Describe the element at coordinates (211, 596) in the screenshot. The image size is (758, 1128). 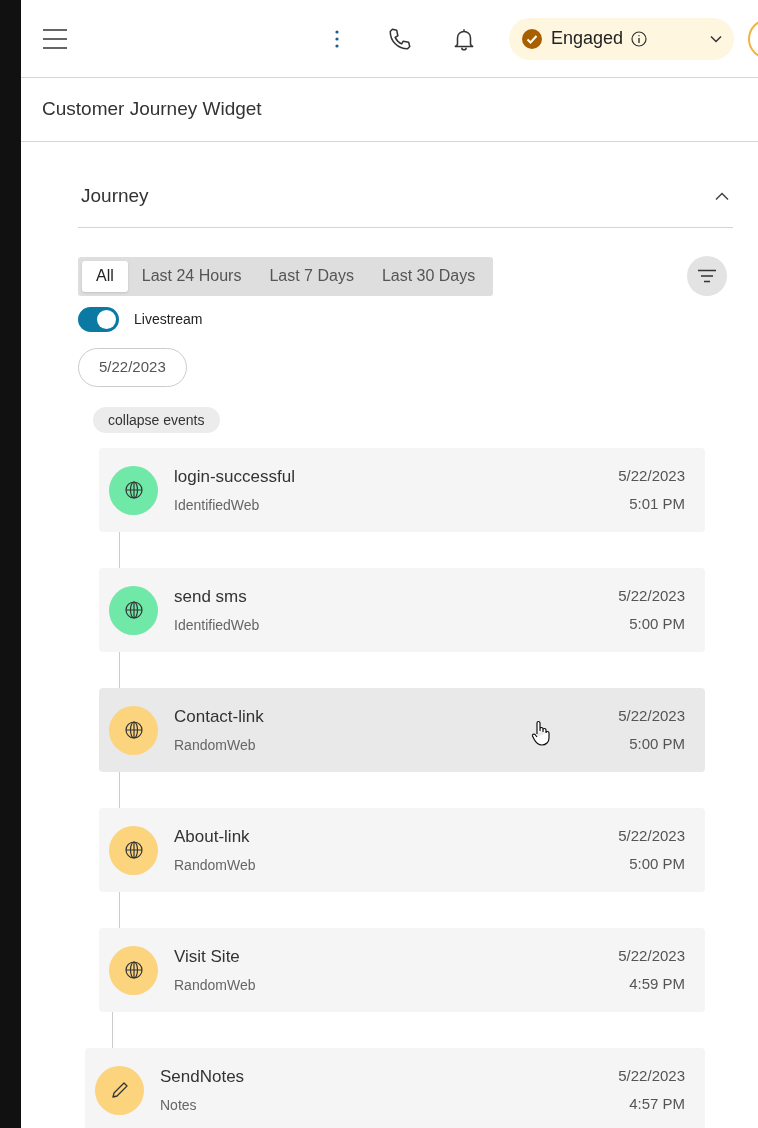
I see `event-title: send sms` at that location.